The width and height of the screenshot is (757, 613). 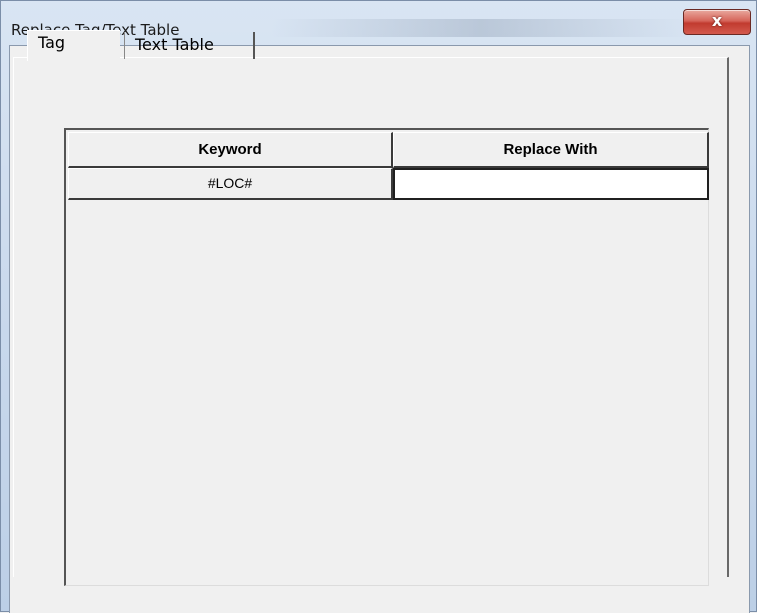 I want to click on tab-label: Tag, so click(x=52, y=42).